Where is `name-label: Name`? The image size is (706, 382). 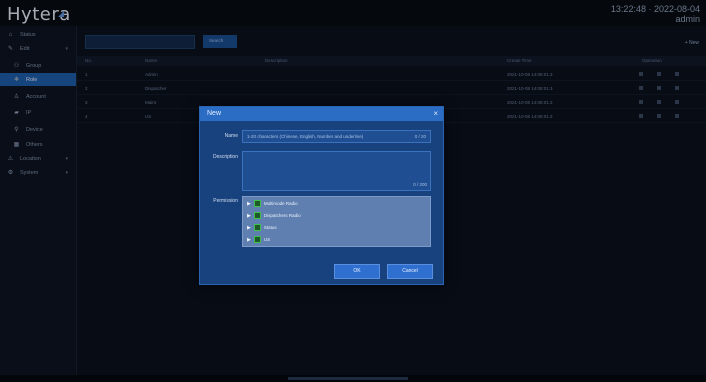
name-label: Name is located at coordinates (231, 136).